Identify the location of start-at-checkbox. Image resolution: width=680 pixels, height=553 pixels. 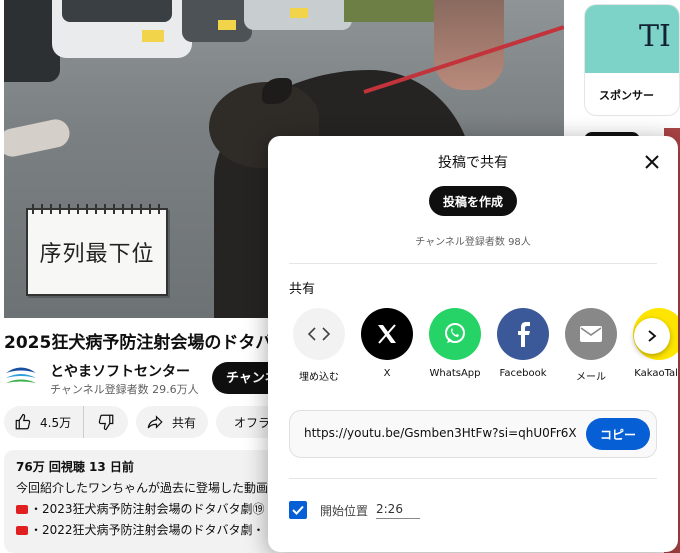
(298, 510).